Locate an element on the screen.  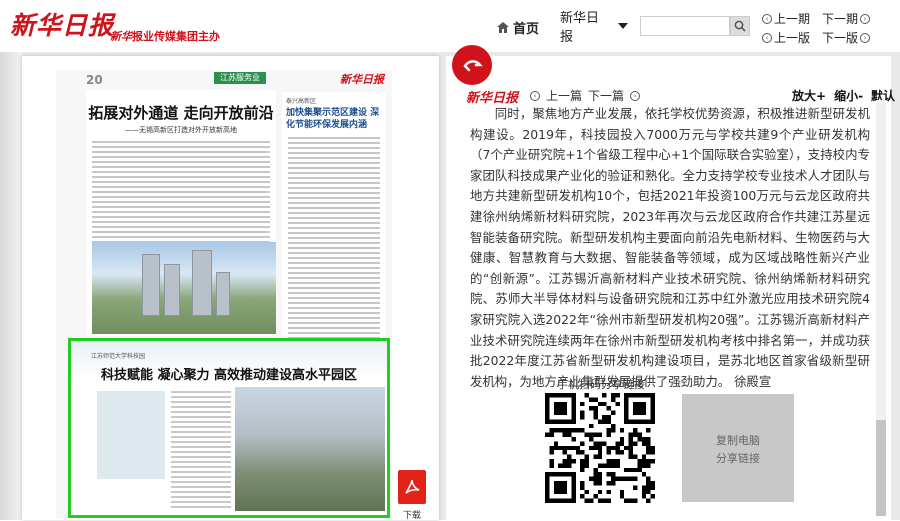
pdf-download-button is located at coordinates (412, 487).